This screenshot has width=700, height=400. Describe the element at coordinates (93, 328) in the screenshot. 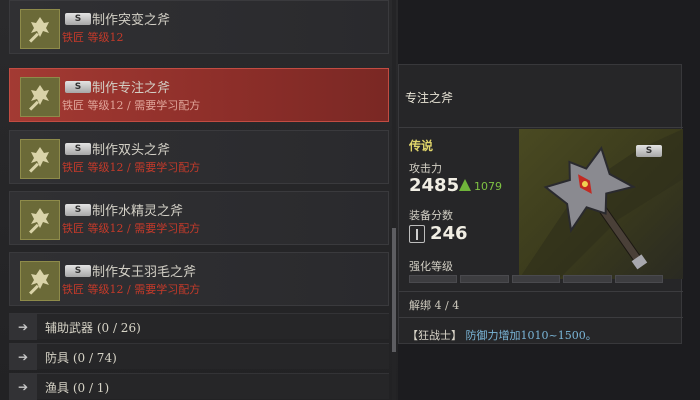

I see `category-label: 辅助武器 (0 / 26)` at that location.